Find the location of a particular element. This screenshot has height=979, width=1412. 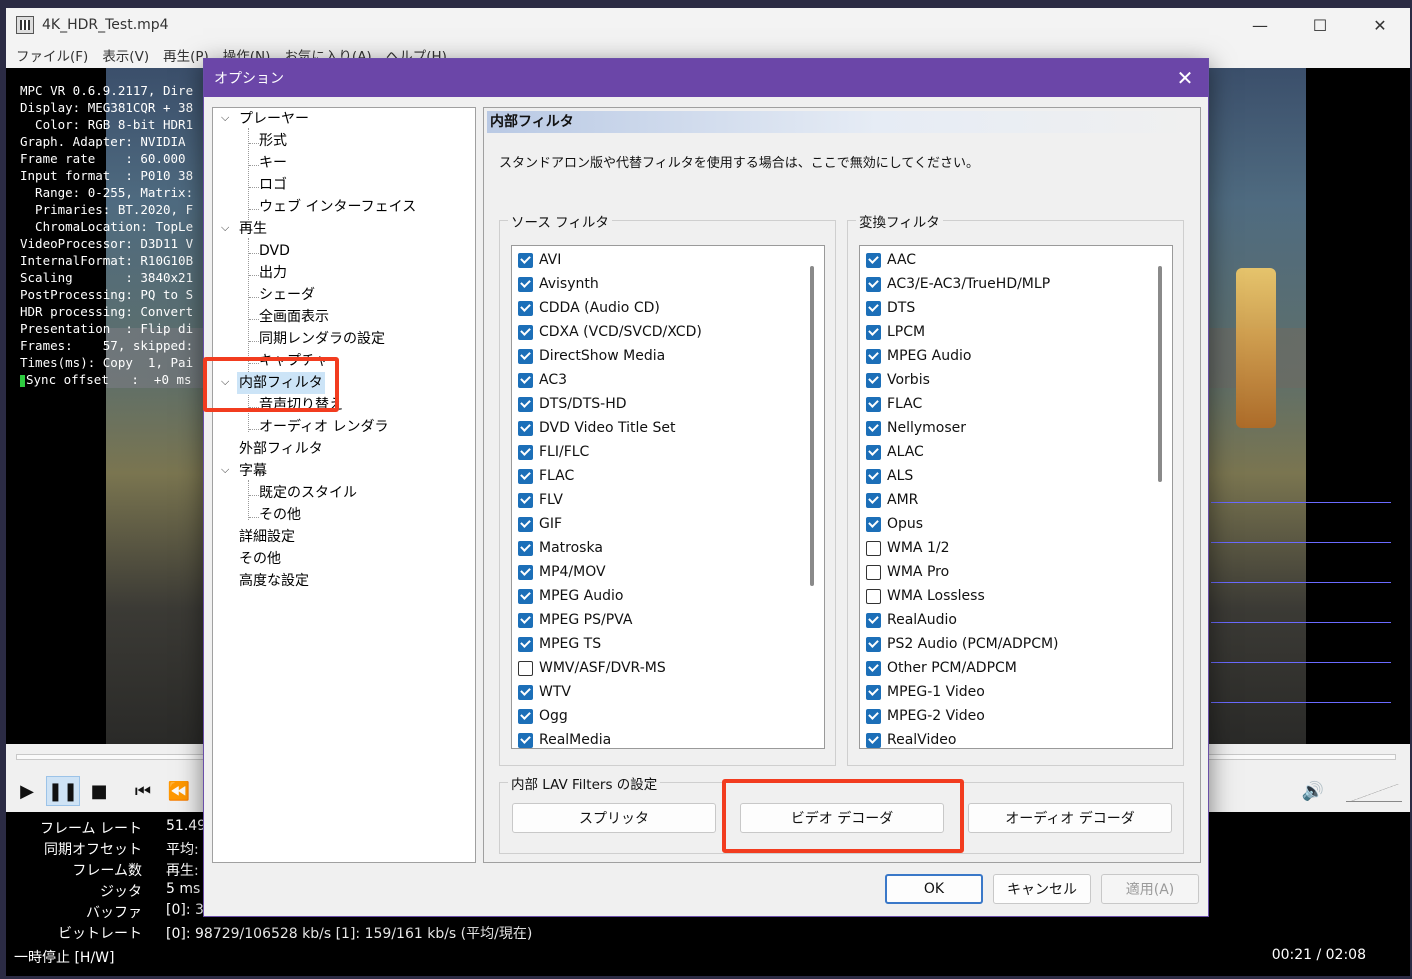

ok-button: OK is located at coordinates (934, 889).